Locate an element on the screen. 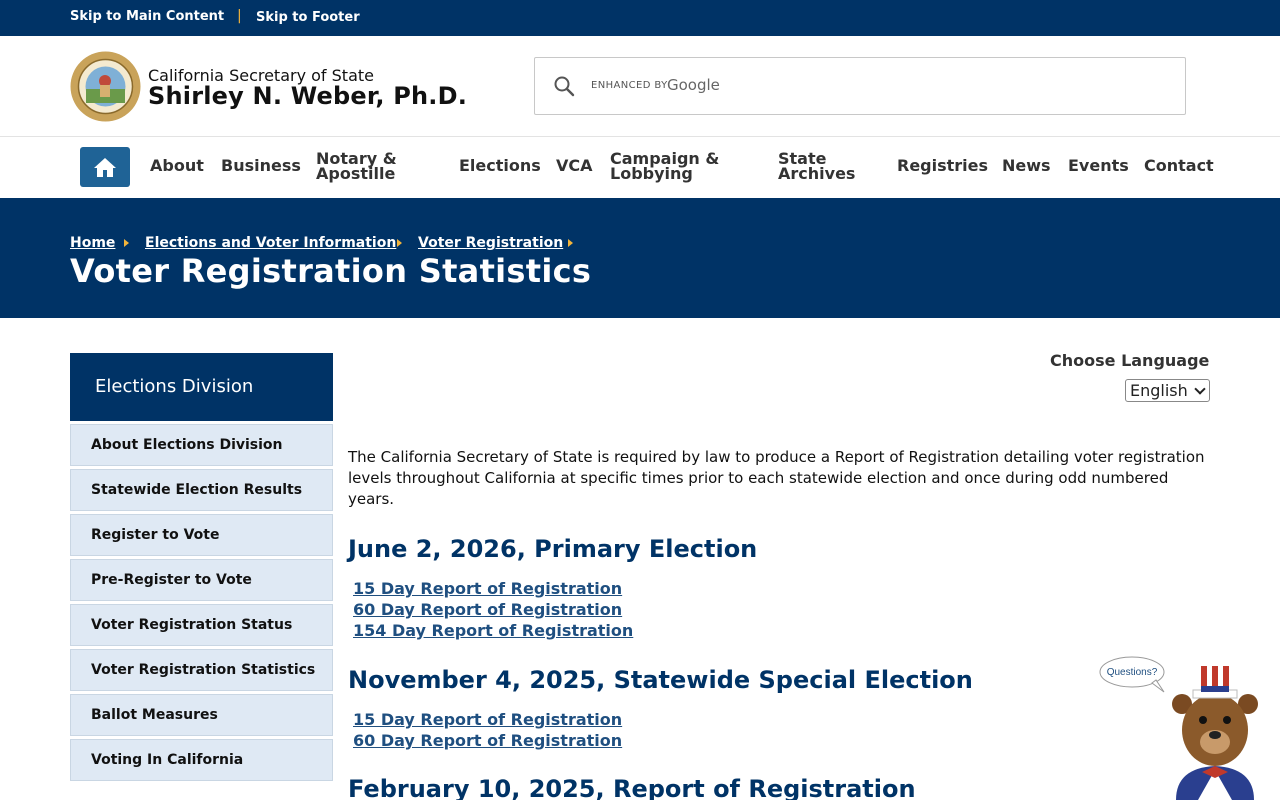 The image size is (1280, 800). search-enhanced-by: ENHANCED BY is located at coordinates (629, 85).